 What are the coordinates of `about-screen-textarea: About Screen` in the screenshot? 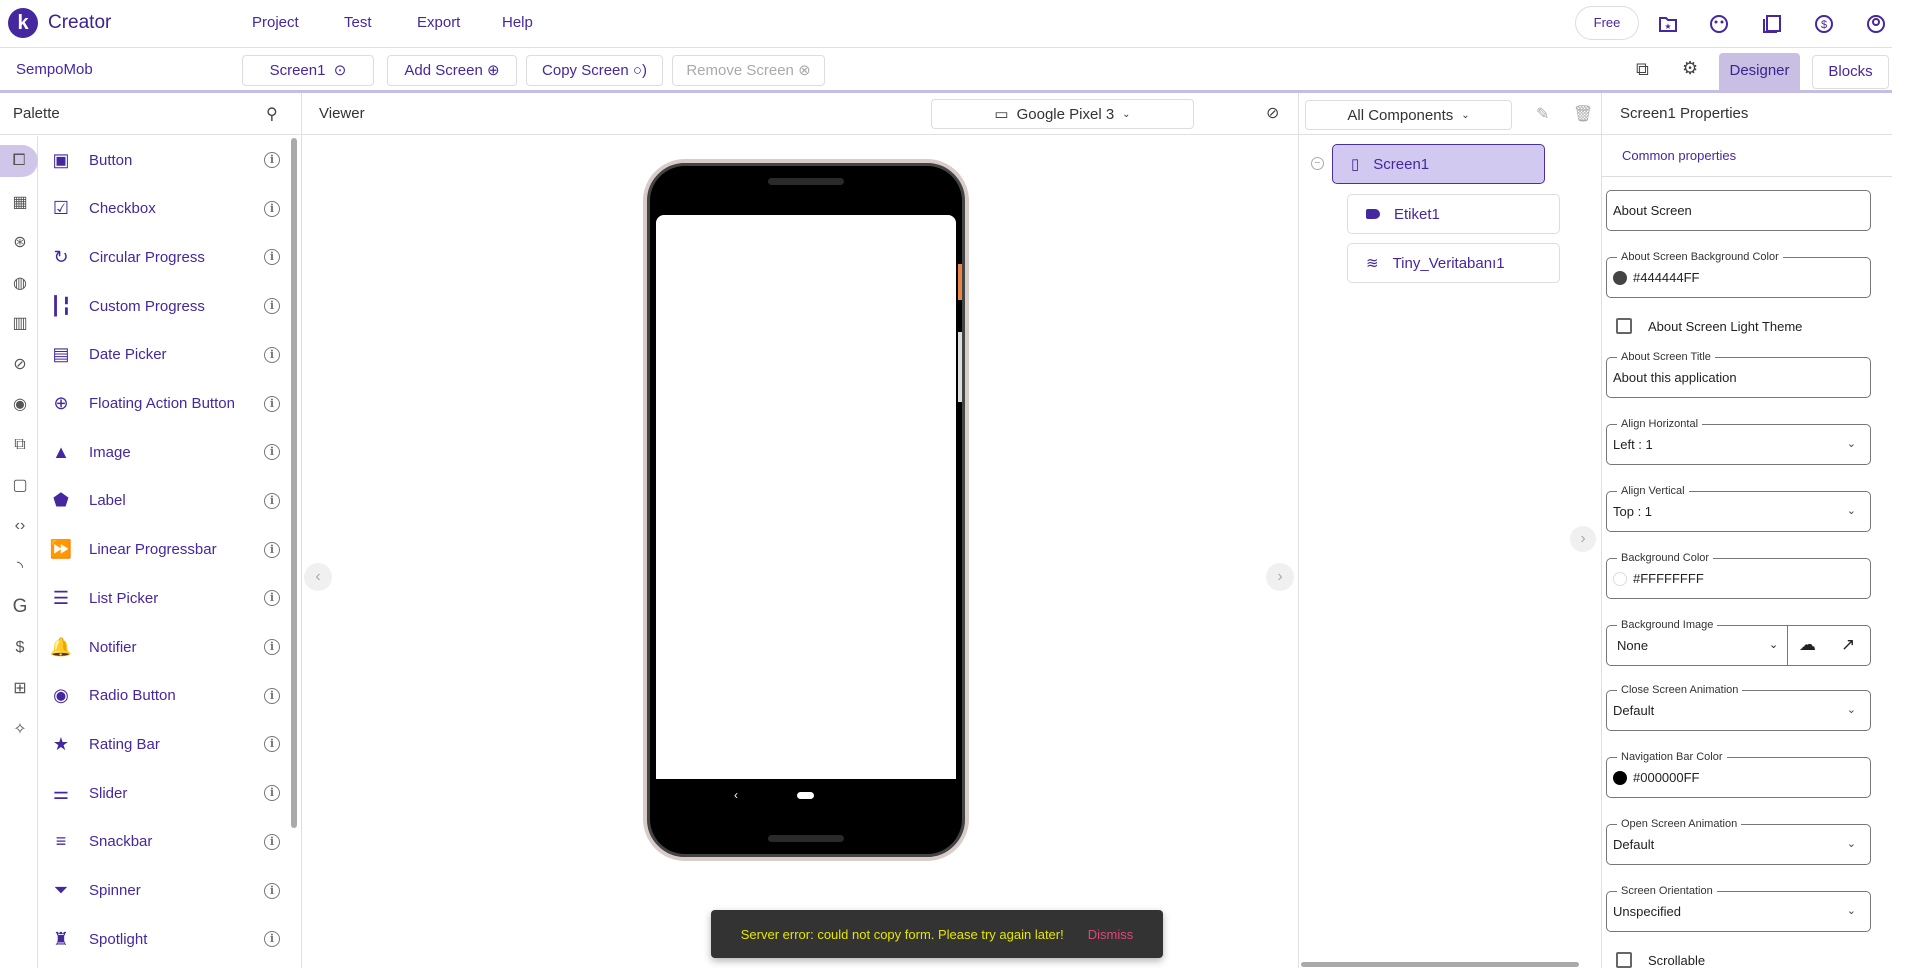 It's located at (1738, 210).